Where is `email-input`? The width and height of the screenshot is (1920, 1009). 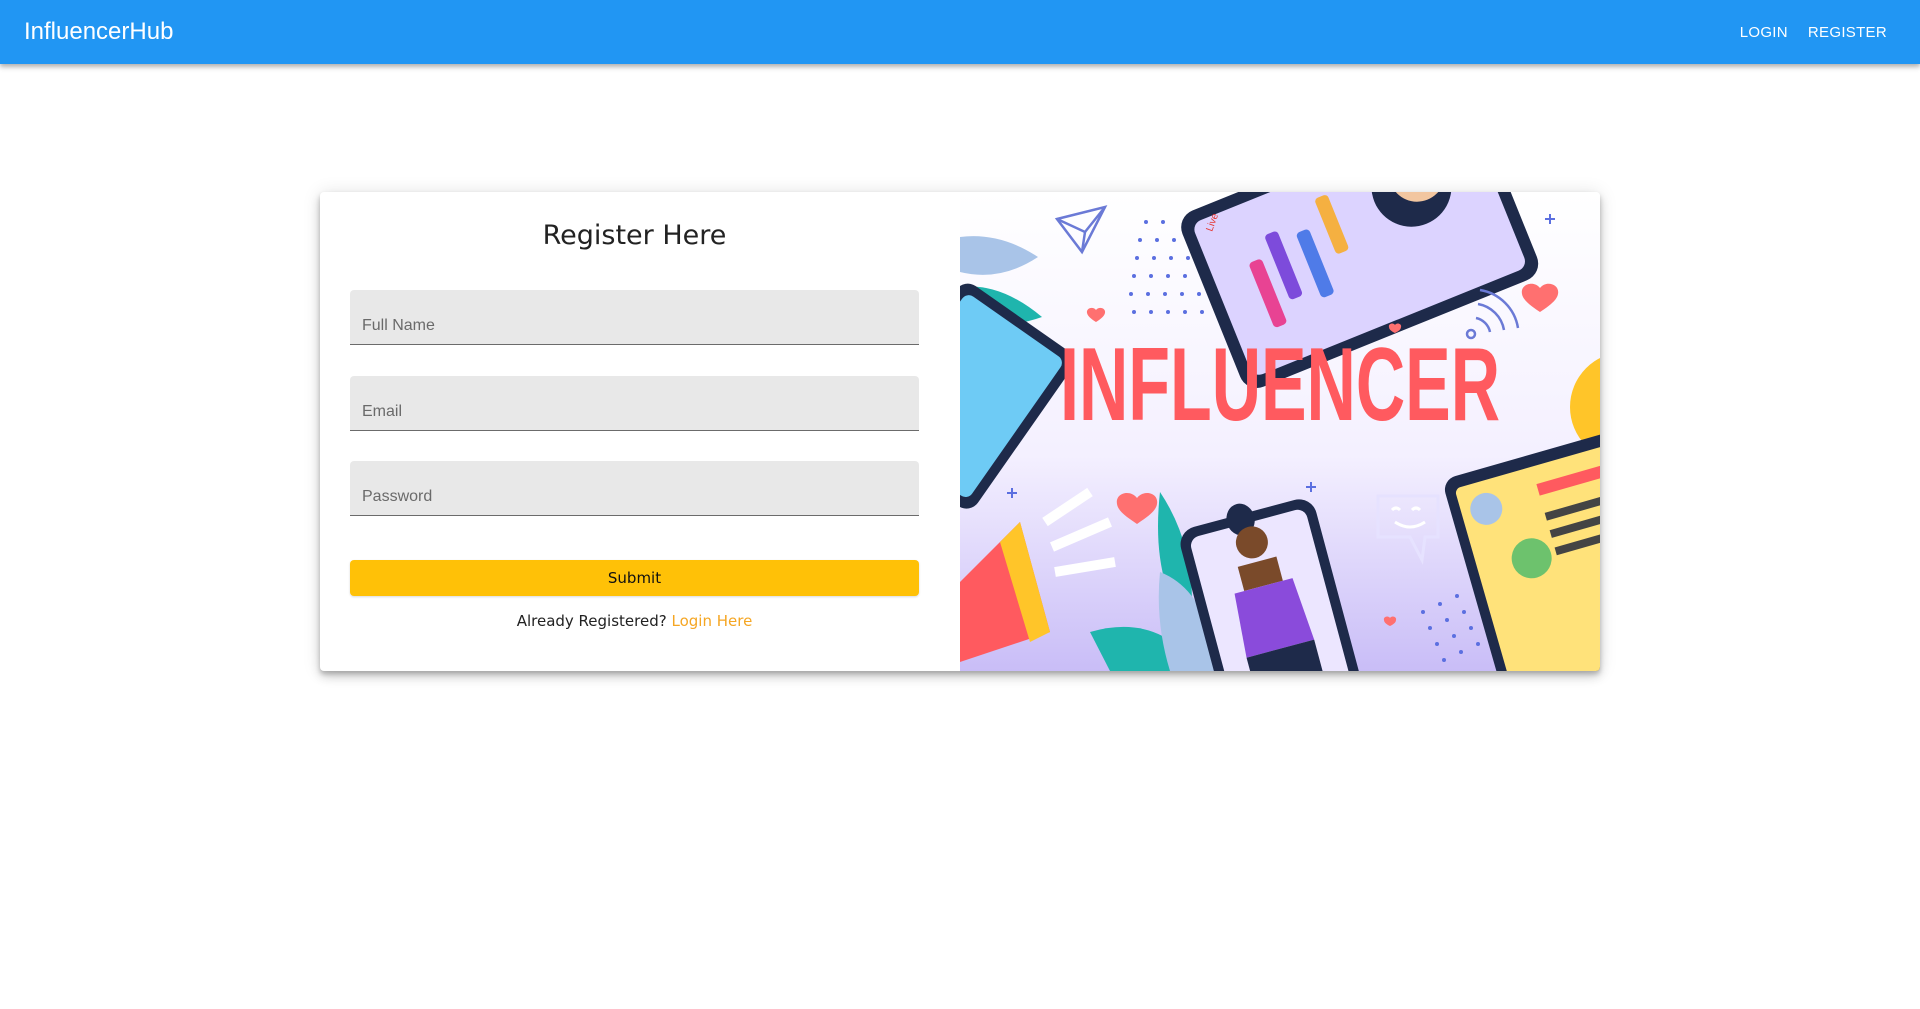 email-input is located at coordinates (634, 403).